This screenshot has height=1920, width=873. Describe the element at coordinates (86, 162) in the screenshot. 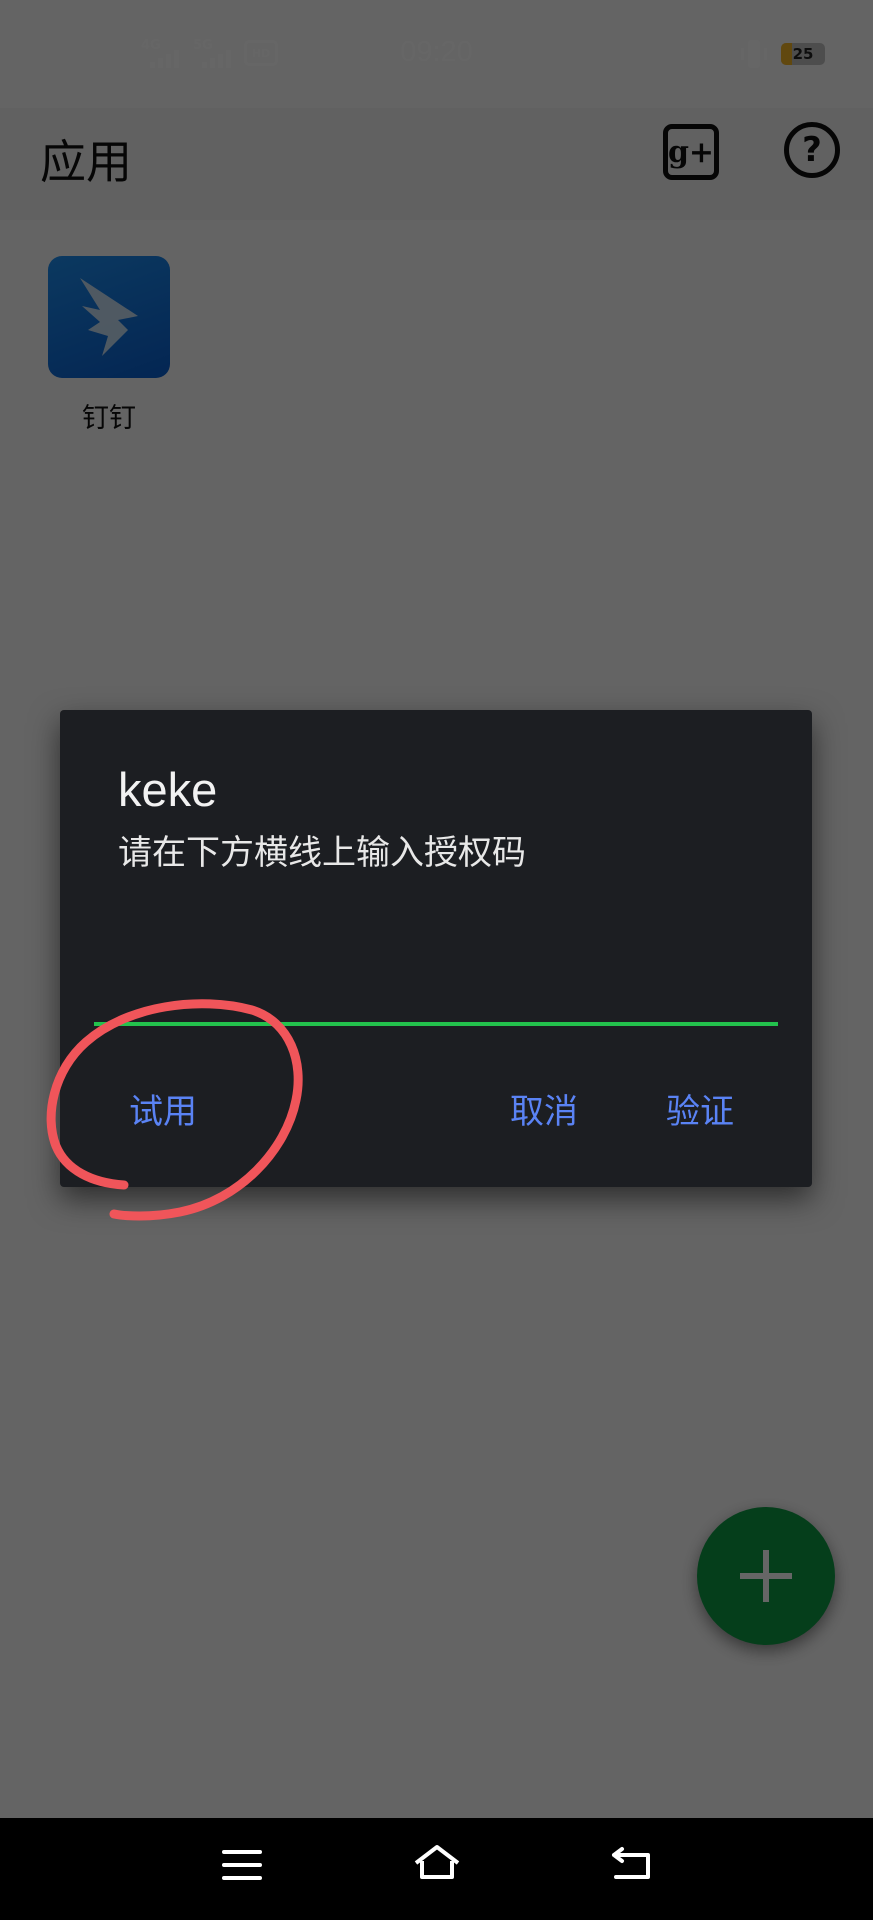

I see `page-title: 应用` at that location.